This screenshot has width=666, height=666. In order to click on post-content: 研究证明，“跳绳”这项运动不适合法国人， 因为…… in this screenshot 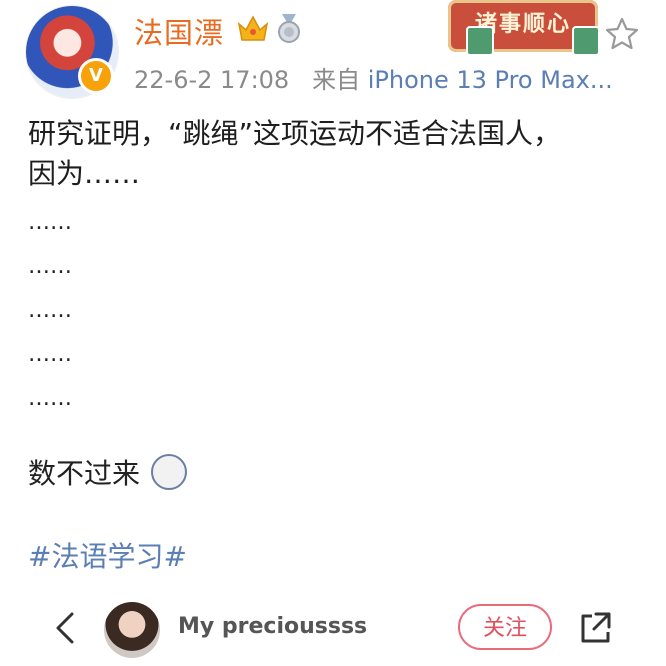, I will do `click(338, 154)`.